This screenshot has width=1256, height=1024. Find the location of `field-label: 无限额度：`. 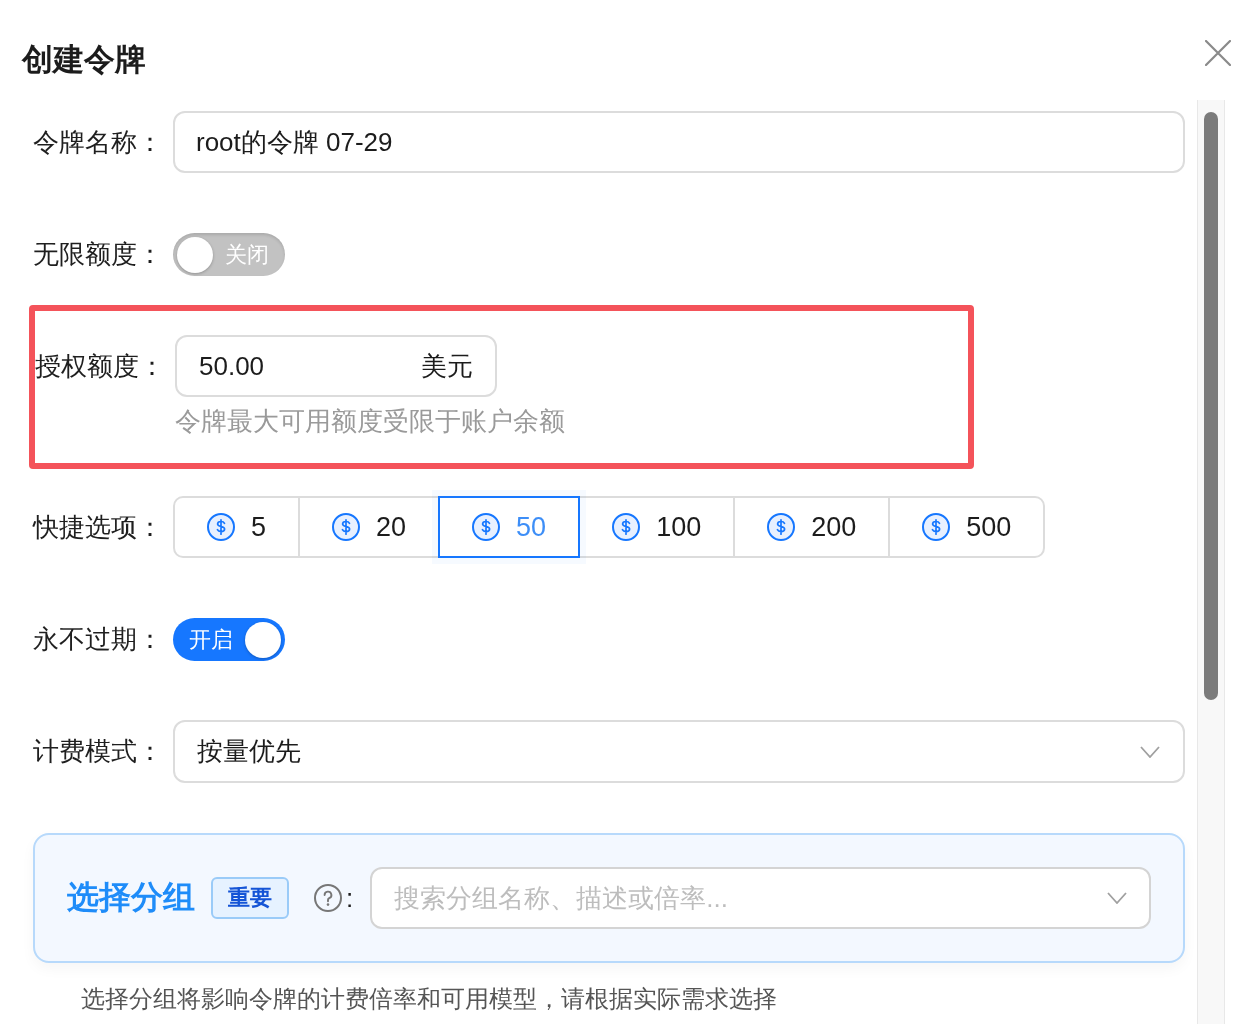

field-label: 无限额度： is located at coordinates (98, 254).